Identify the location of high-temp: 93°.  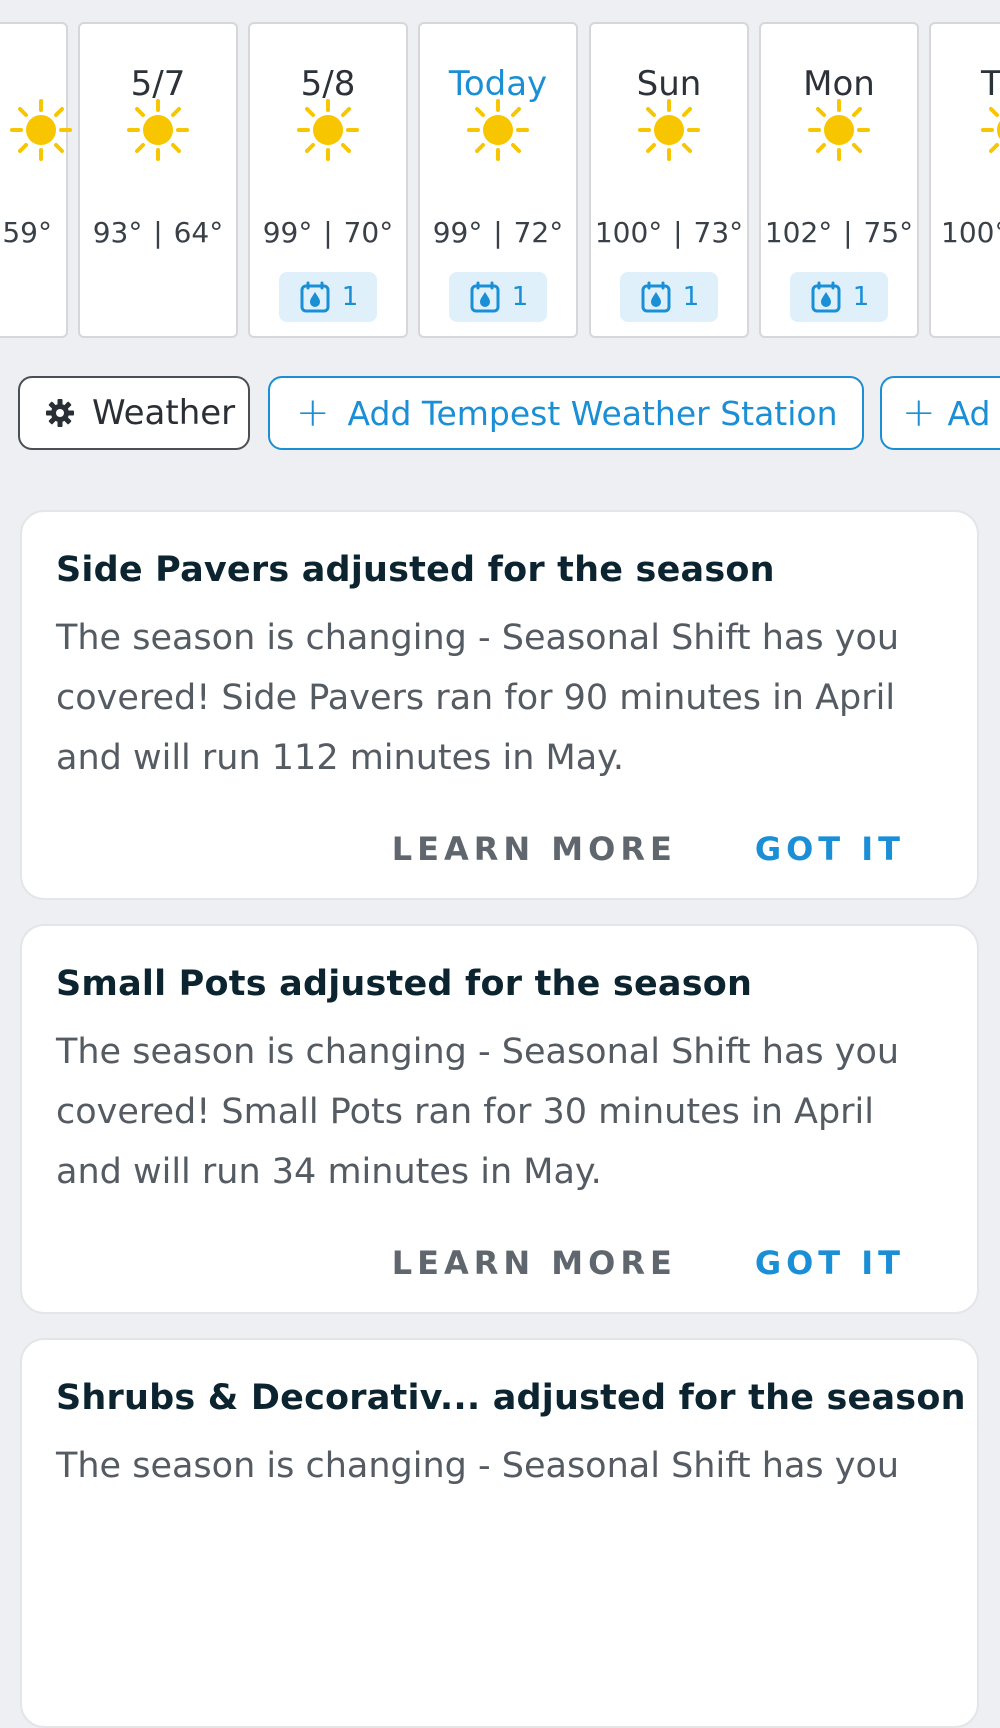
(117, 232).